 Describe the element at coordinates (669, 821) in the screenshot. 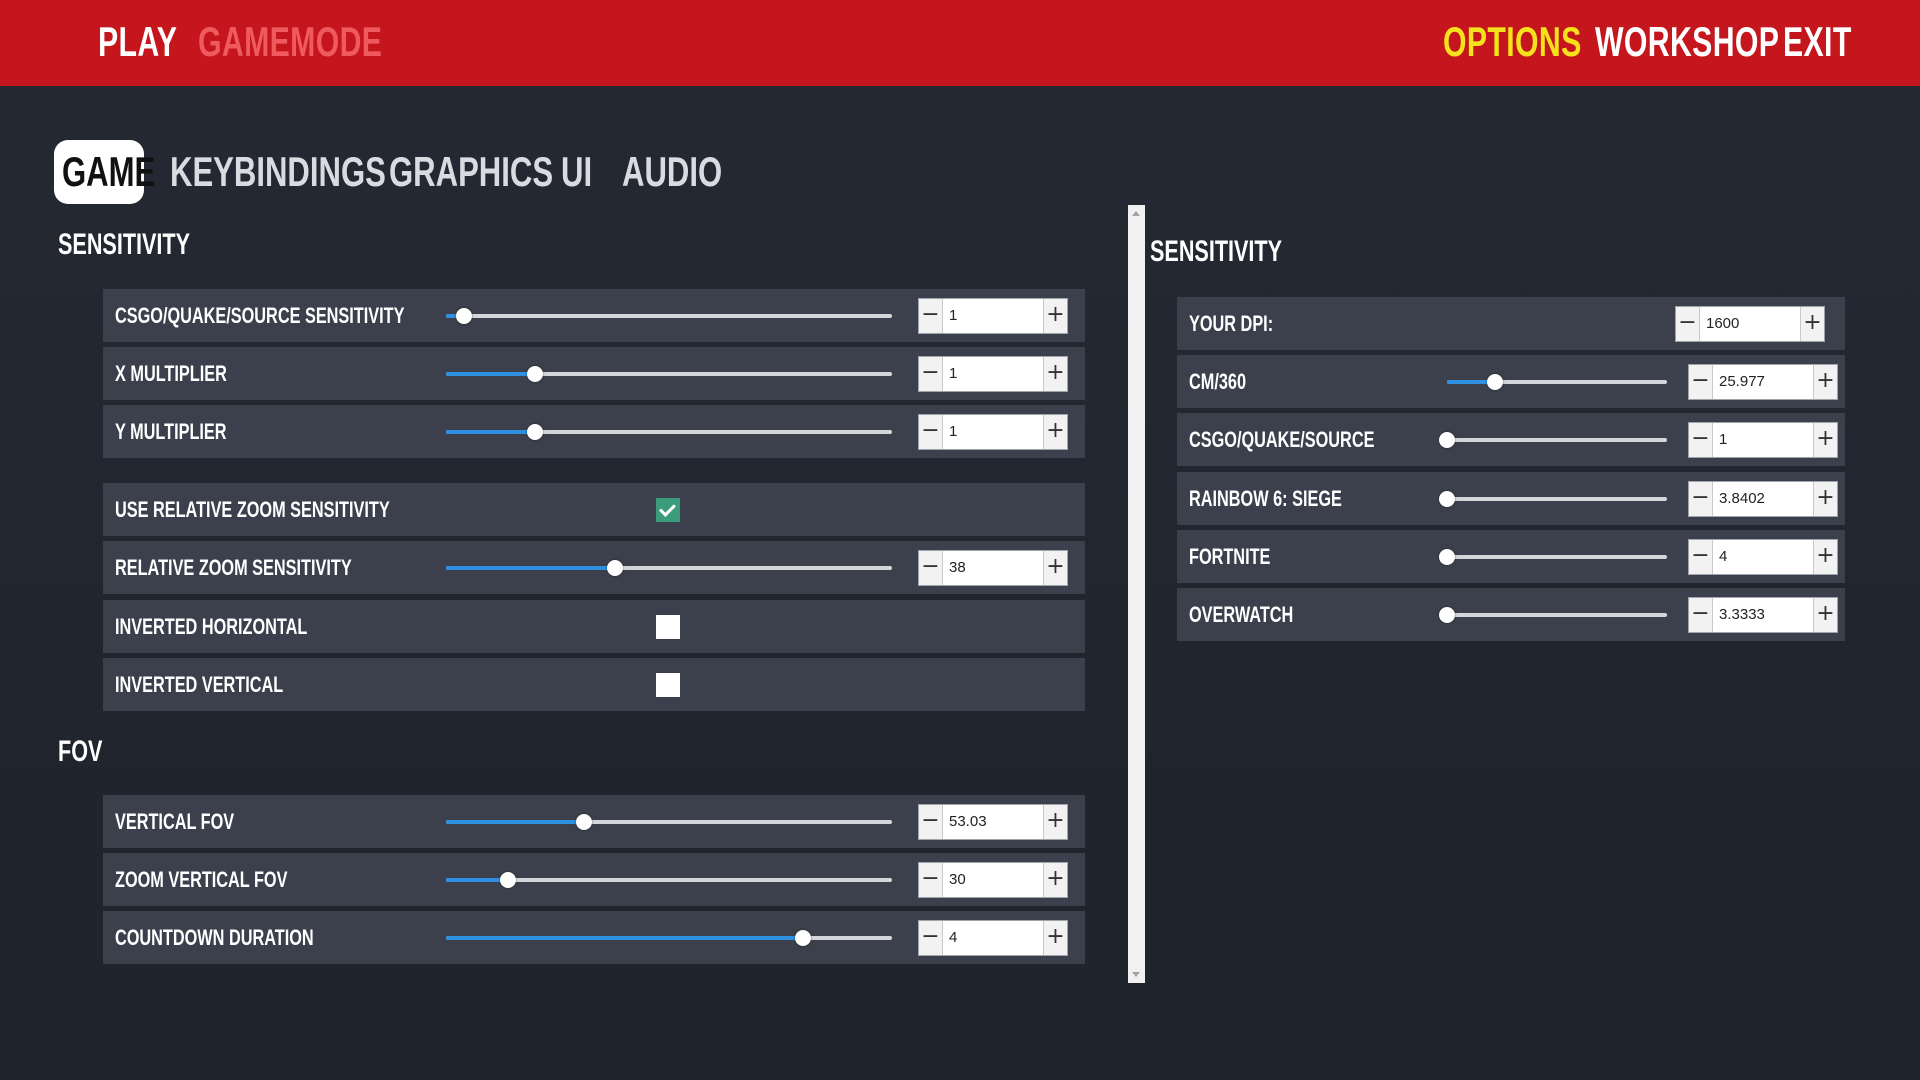

I see `vfov-slider` at that location.